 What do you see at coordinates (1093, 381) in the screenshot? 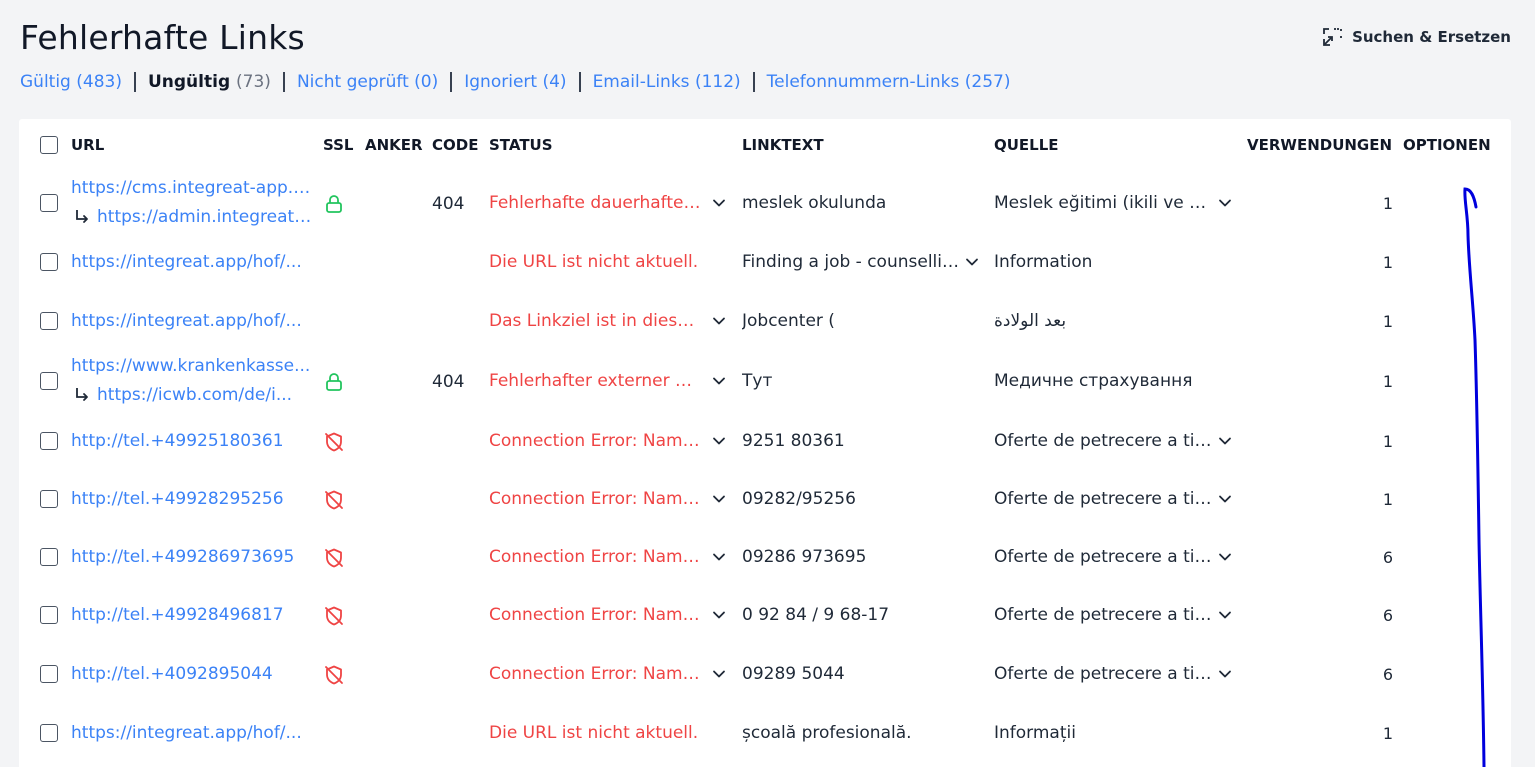
I see `source-page: Медичне страхування` at bounding box center [1093, 381].